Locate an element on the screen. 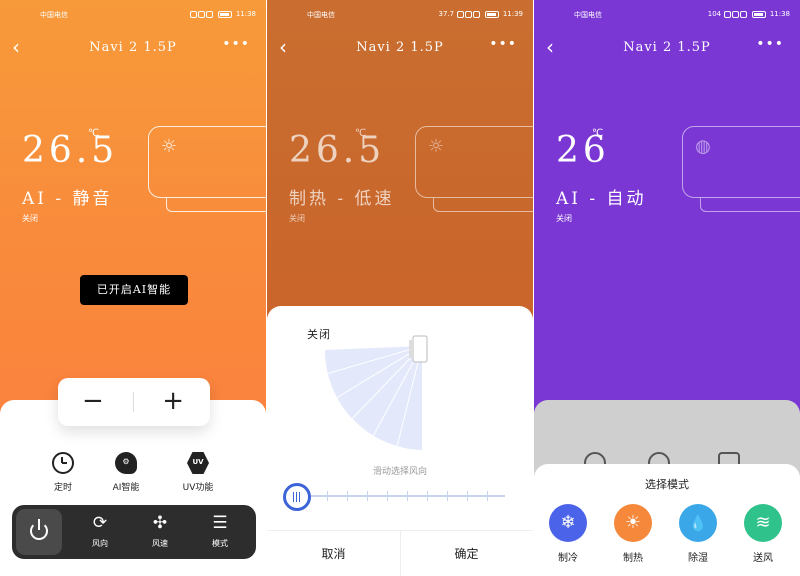  menu-icon: ☰ is located at coordinates (220, 523).